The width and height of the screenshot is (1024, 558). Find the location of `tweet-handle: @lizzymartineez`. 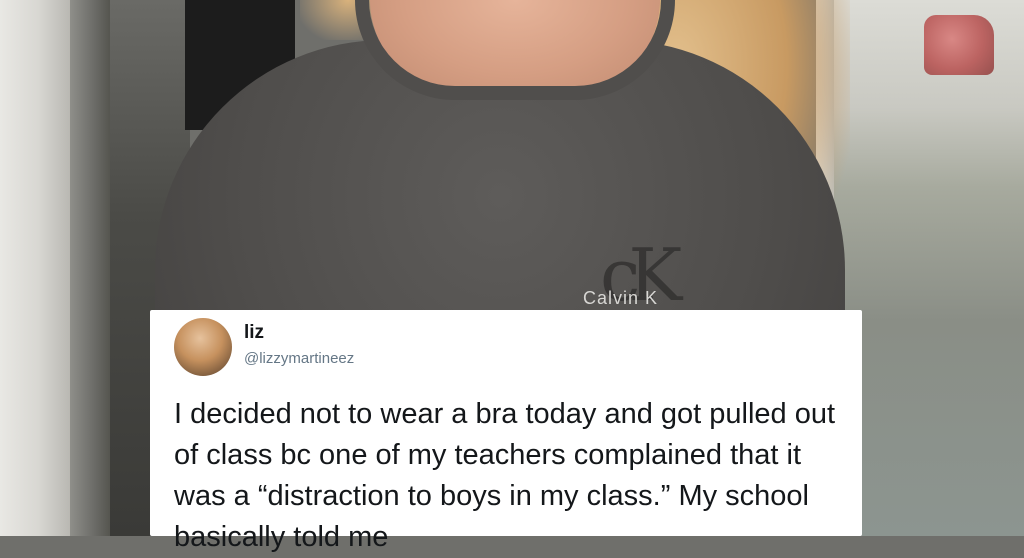

tweet-handle: @lizzymartineez is located at coordinates (299, 358).